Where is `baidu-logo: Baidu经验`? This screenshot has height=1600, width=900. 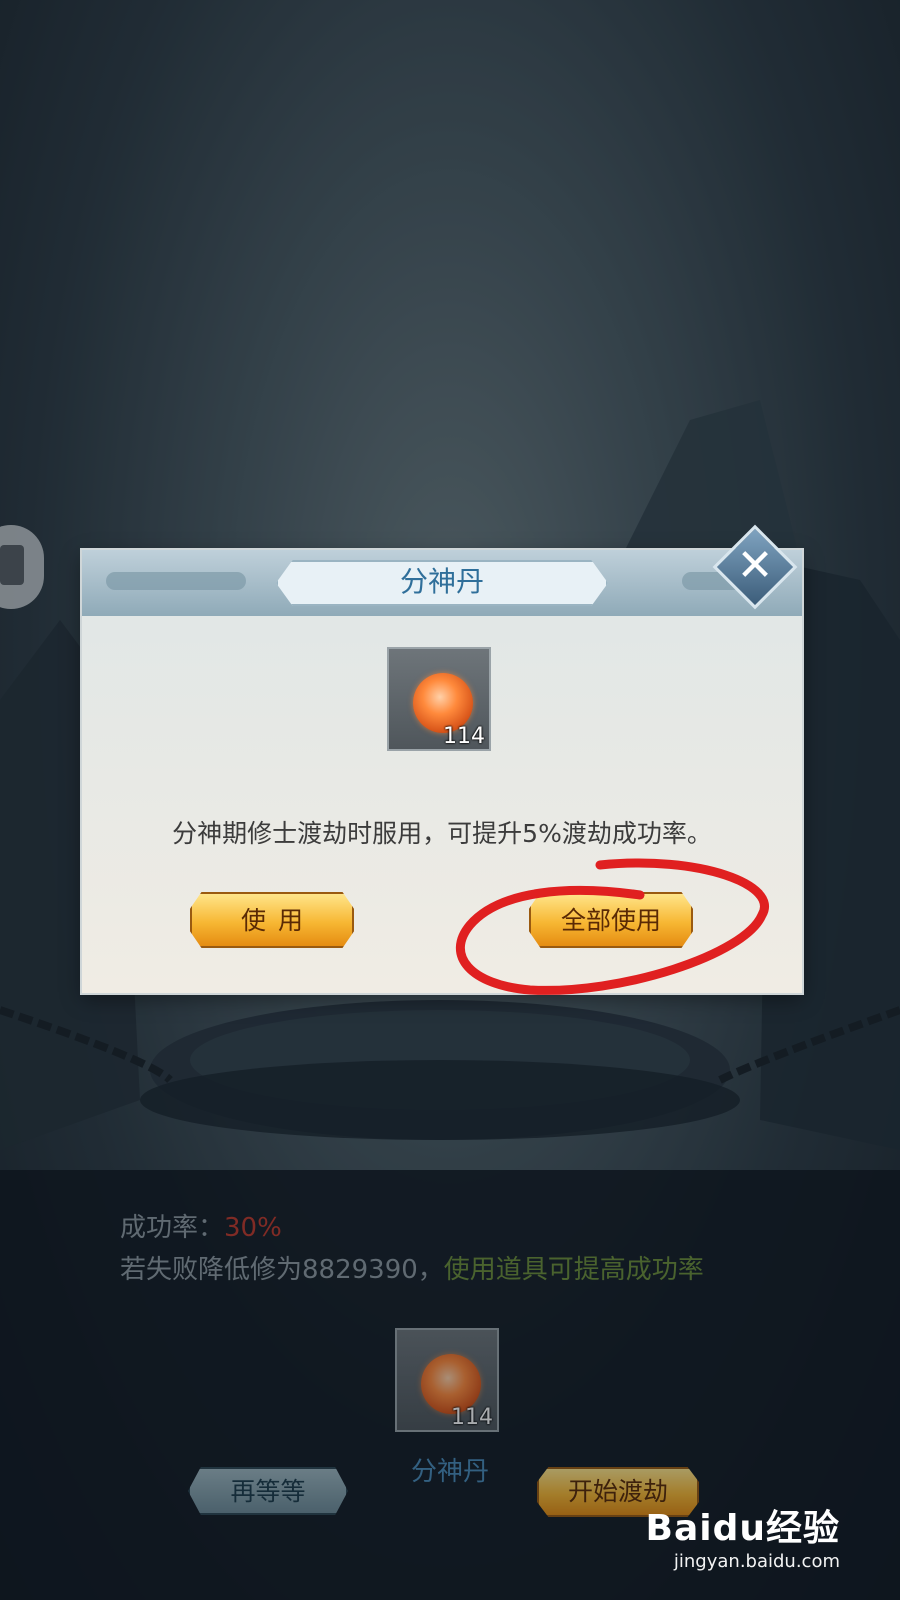
baidu-logo: Baidu经验 is located at coordinates (742, 1528).